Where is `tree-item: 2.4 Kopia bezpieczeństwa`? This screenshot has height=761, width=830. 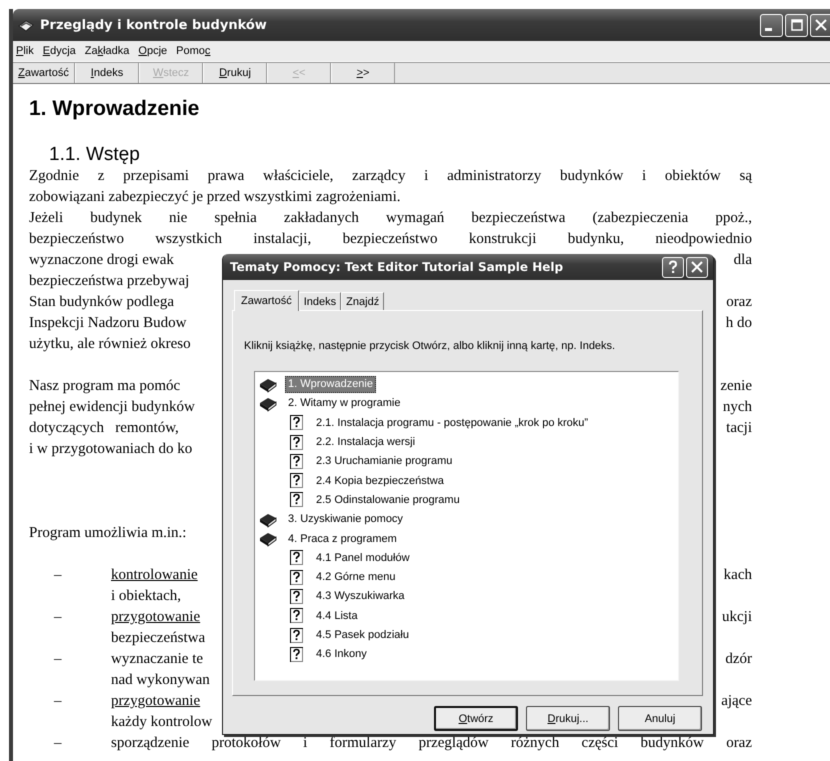 tree-item: 2.4 Kopia bezpieczeństwa is located at coordinates (380, 481).